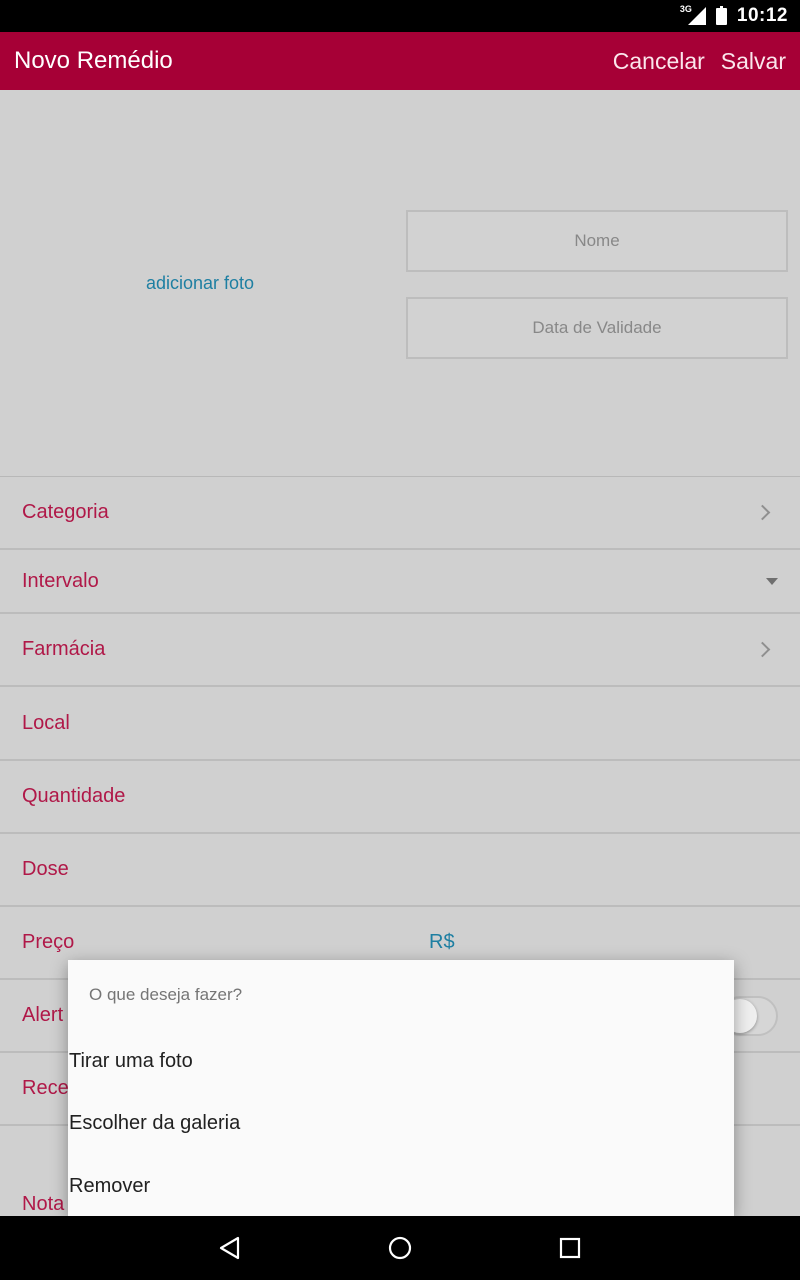 This screenshot has height=1280, width=800. Describe the element at coordinates (93, 60) in the screenshot. I see `page-title: Novo Remédio` at that location.